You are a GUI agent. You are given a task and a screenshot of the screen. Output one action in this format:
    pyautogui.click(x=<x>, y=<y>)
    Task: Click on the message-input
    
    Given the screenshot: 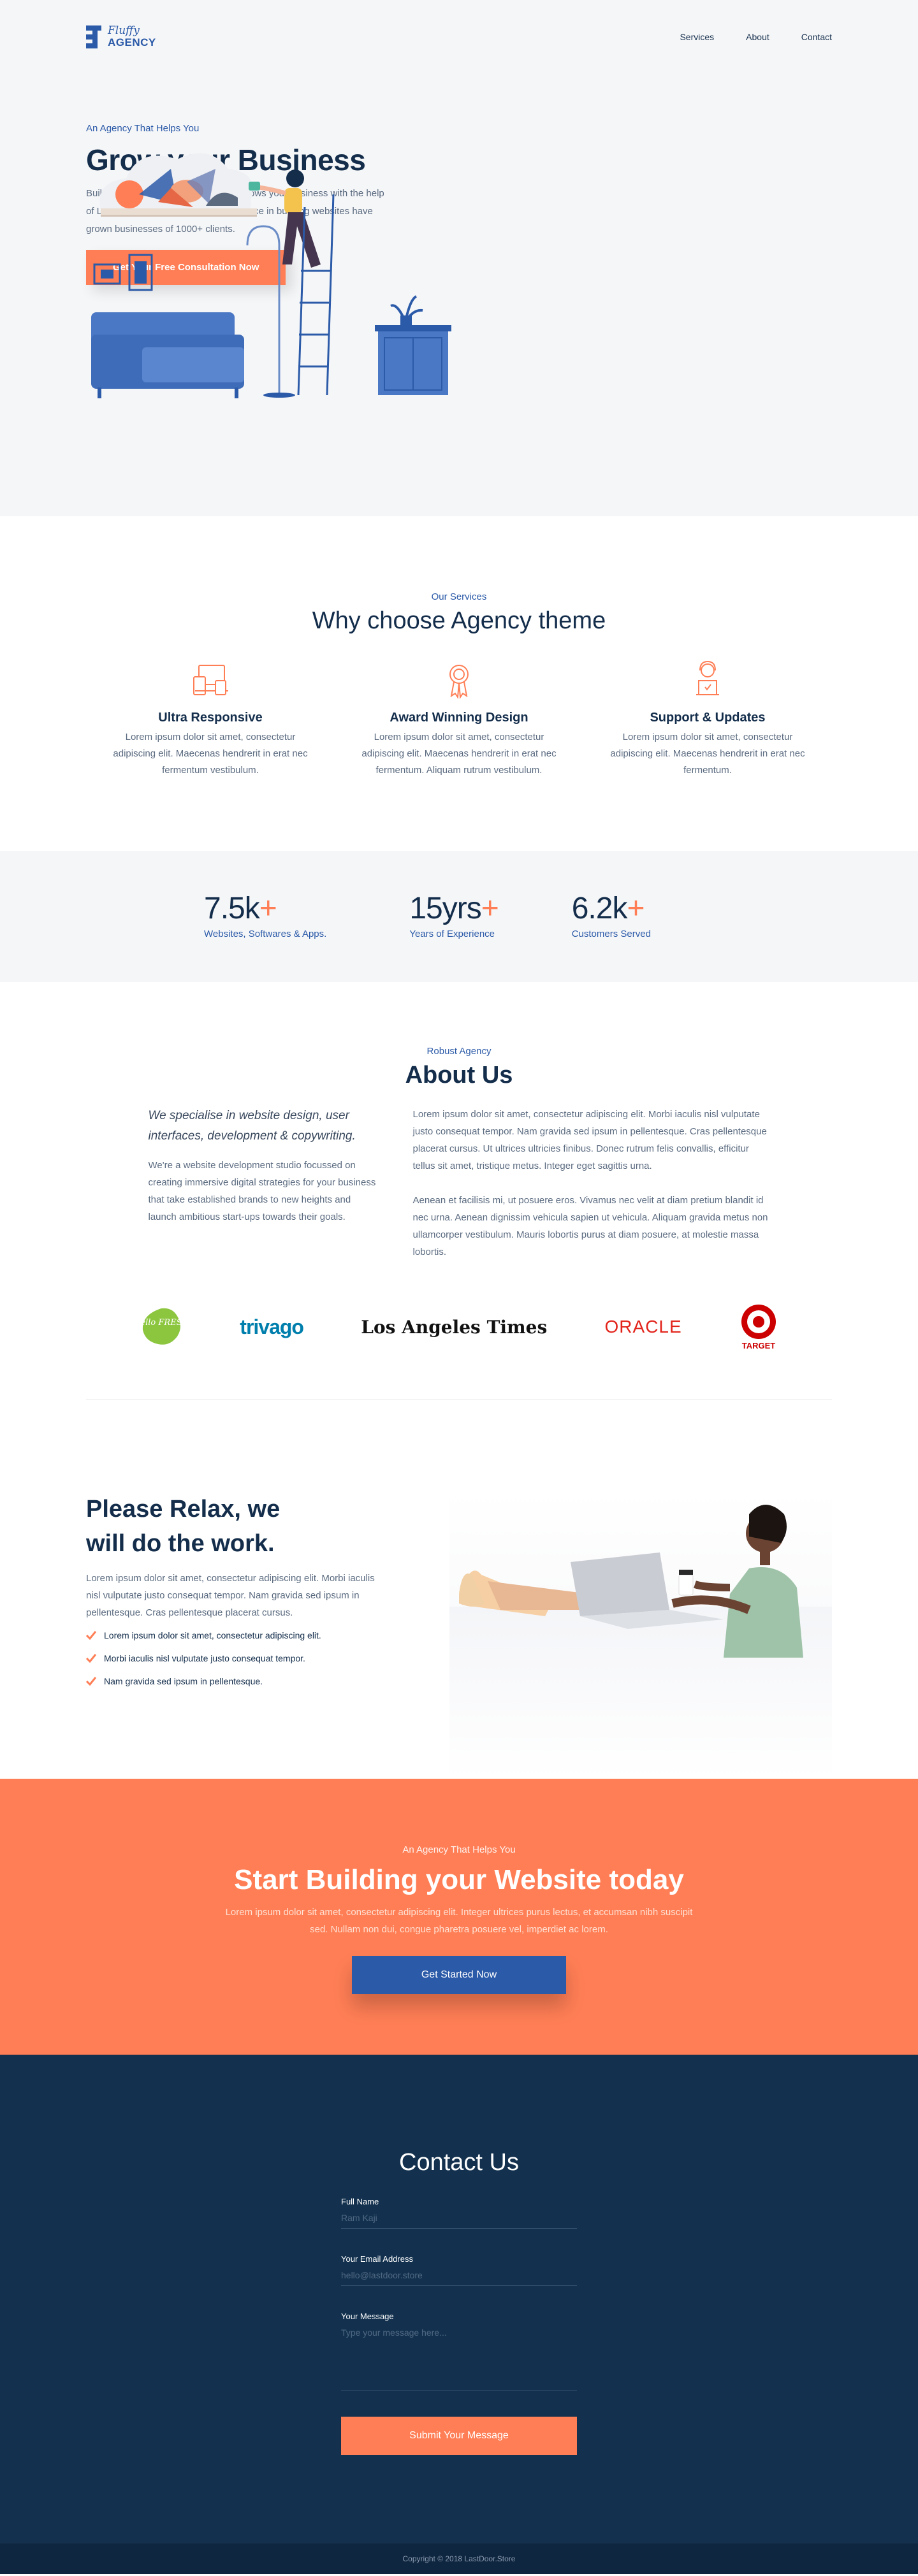 What is the action you would take?
    pyautogui.click(x=459, y=2359)
    